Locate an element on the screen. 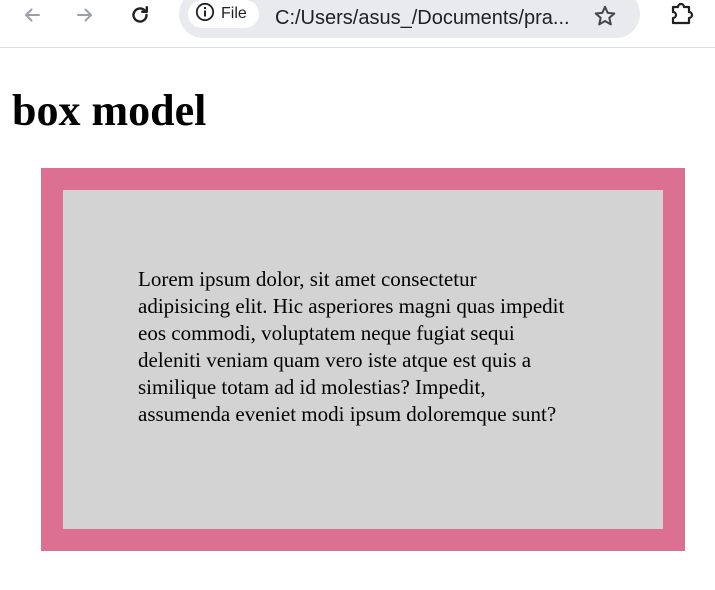 This screenshot has height=590, width=715. puzzle-piece-icon is located at coordinates (682, 15).